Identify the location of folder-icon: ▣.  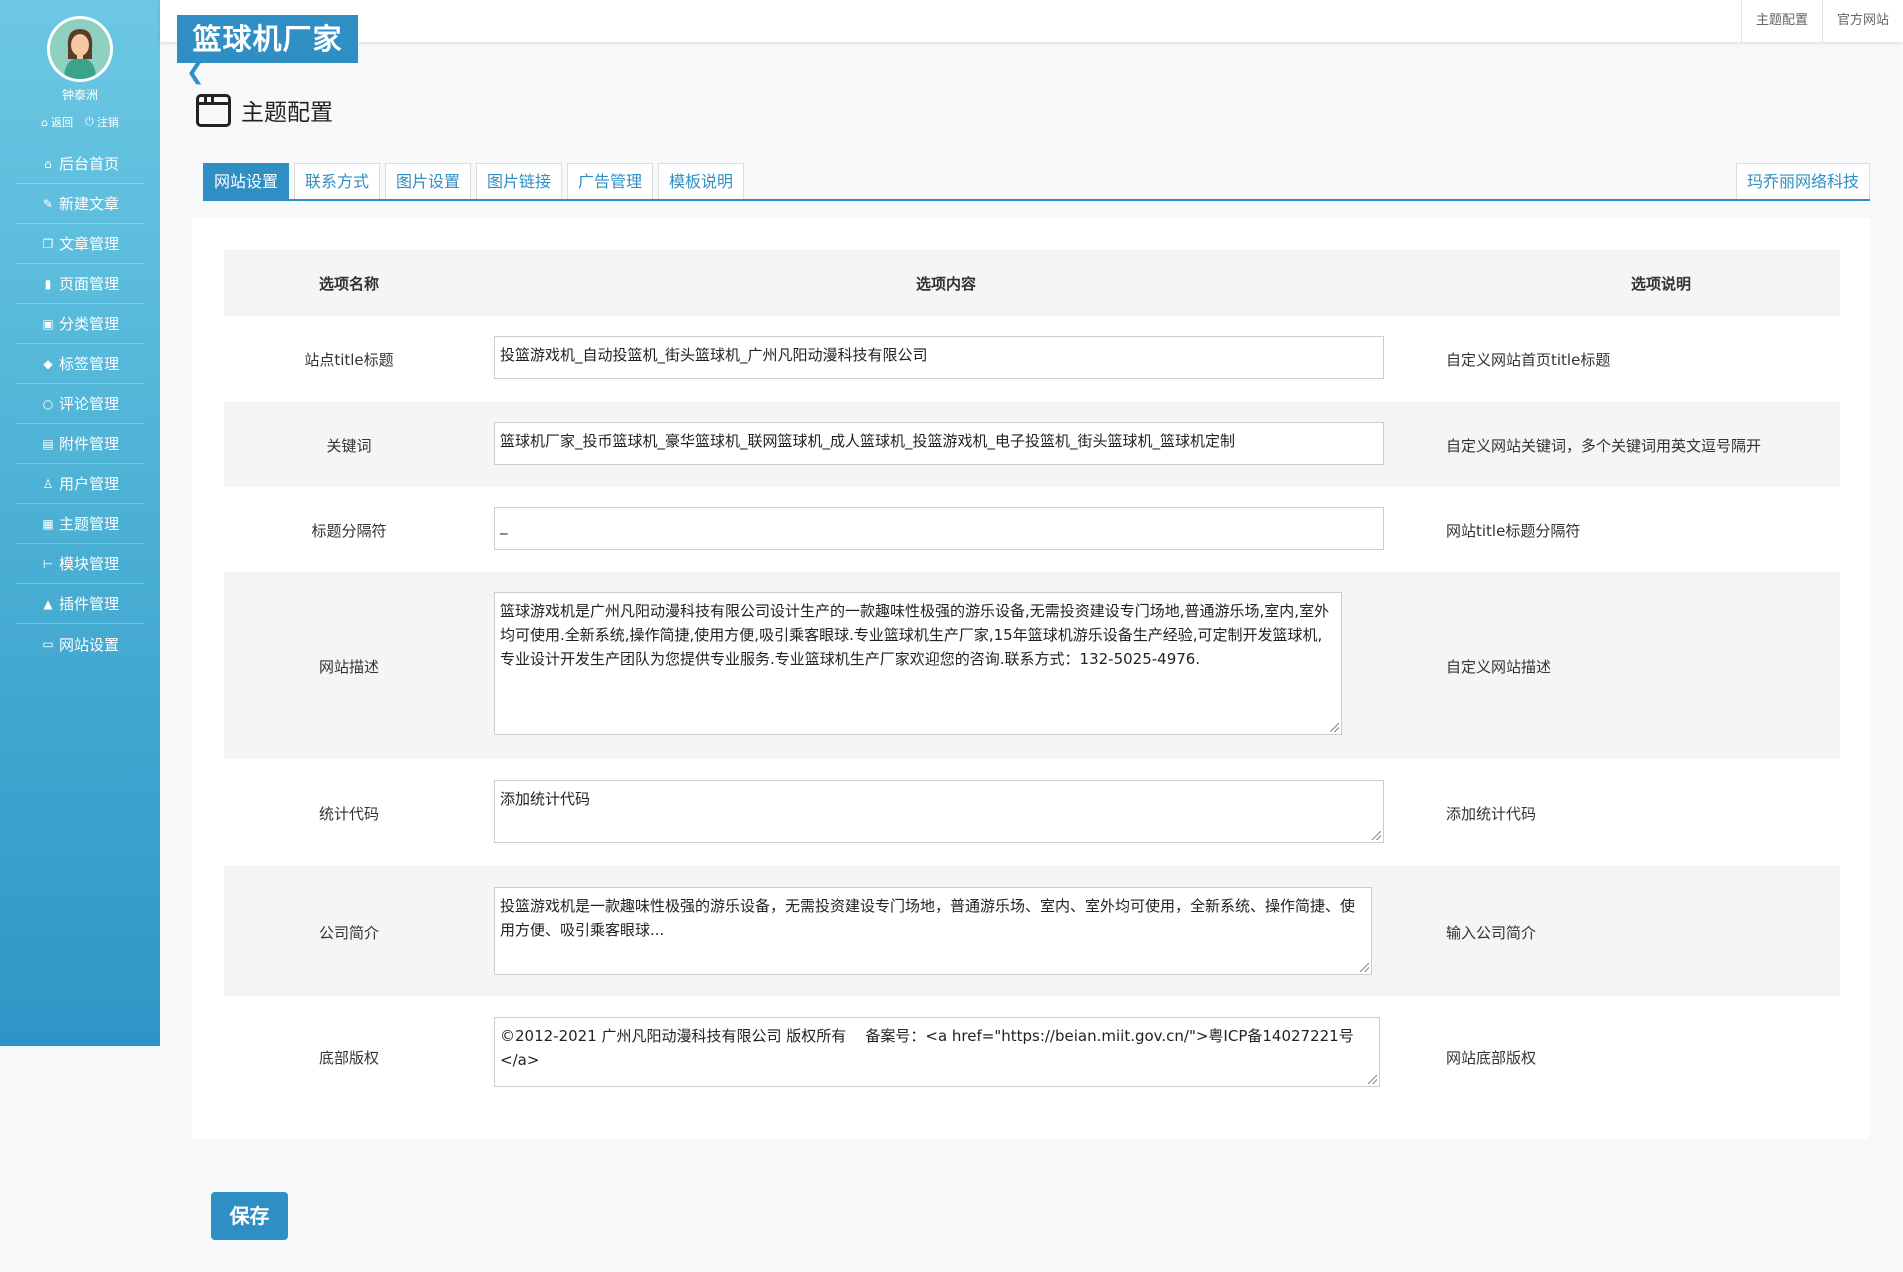
(48, 323).